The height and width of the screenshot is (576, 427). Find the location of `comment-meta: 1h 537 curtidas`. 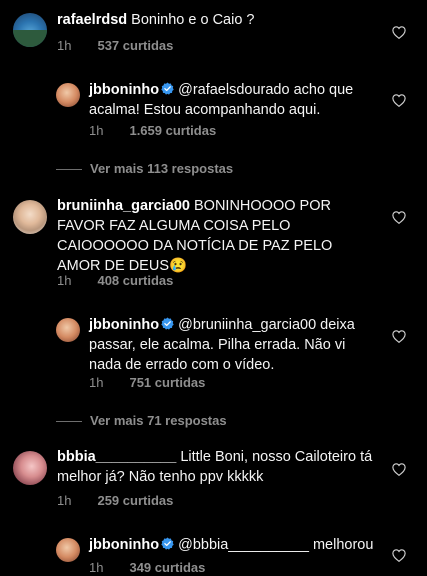

comment-meta: 1h 537 curtidas is located at coordinates (115, 45).